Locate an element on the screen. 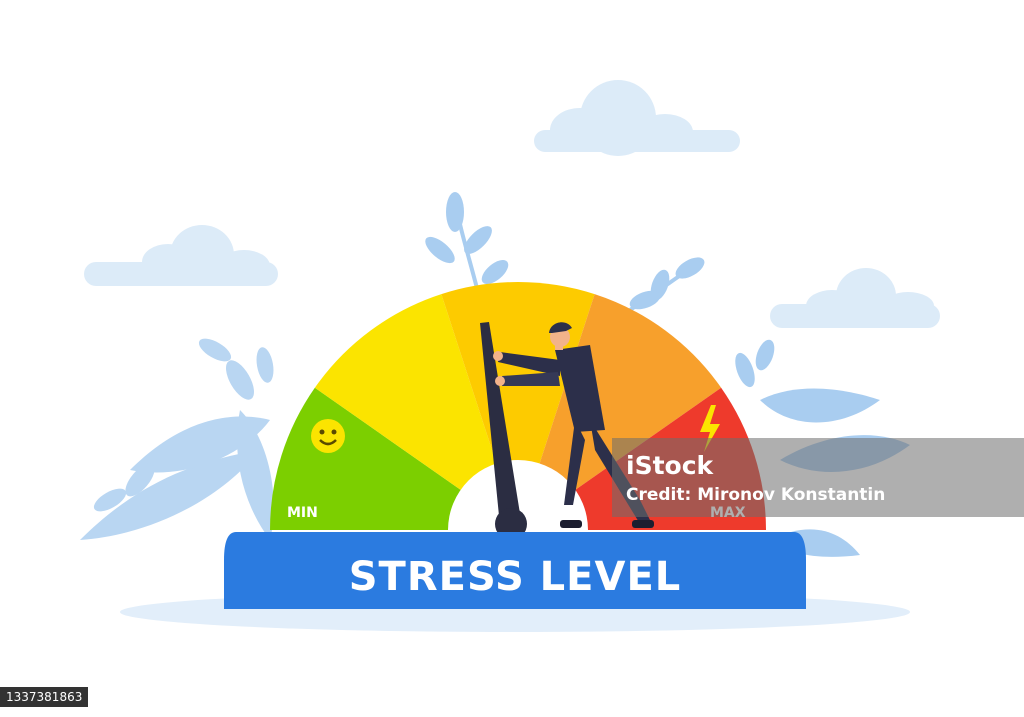 The width and height of the screenshot is (1024, 717). image-id-badge: 1337381863 is located at coordinates (44, 697).